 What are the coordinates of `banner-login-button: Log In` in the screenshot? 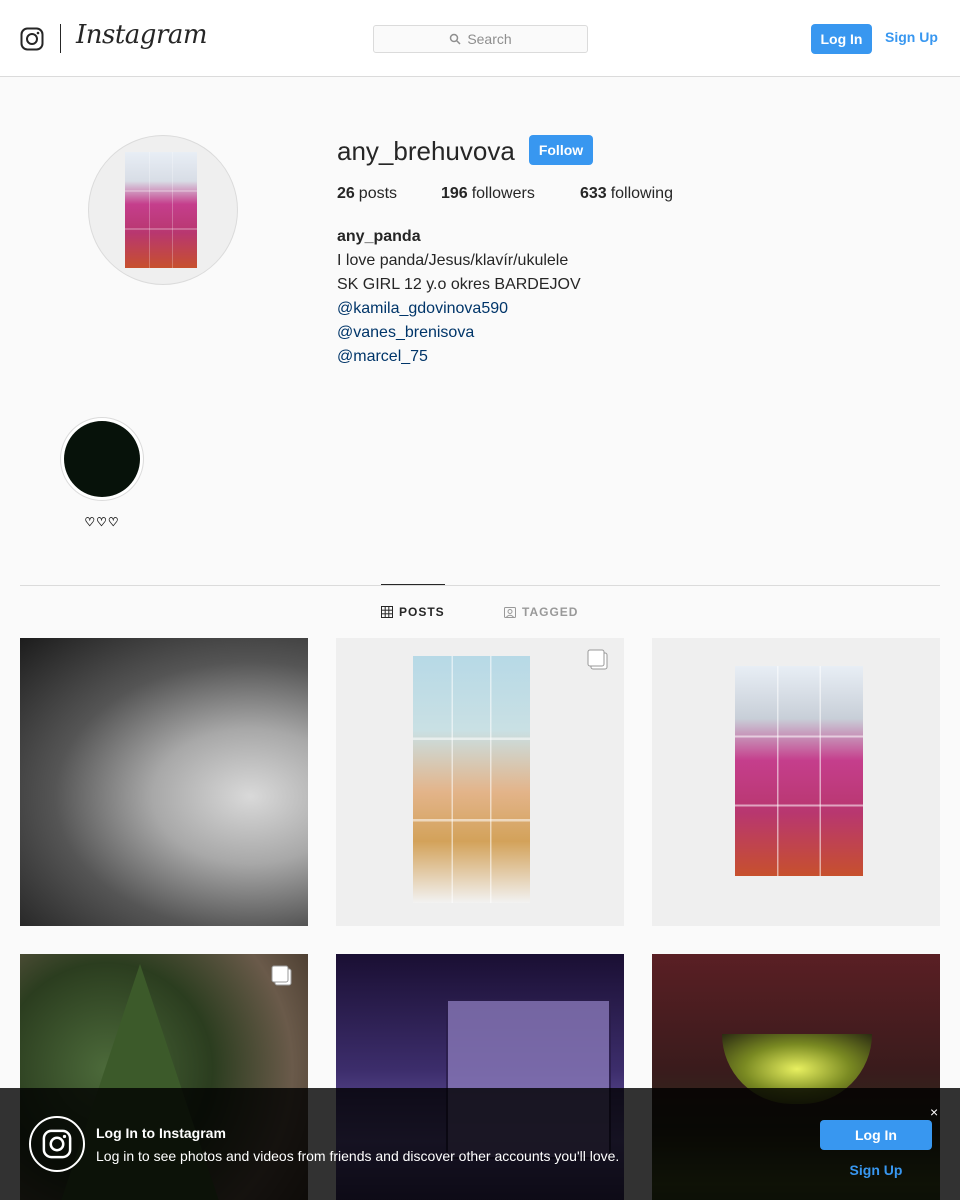 It's located at (876, 1135).